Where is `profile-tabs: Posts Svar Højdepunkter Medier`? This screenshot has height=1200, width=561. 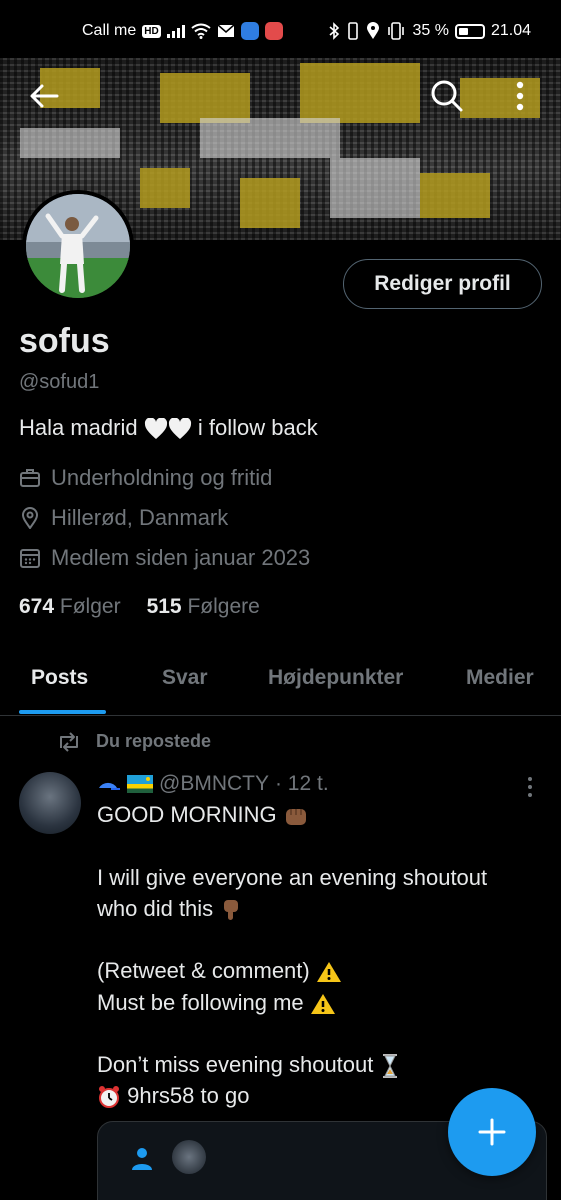 profile-tabs: Posts Svar Højdepunkter Medier is located at coordinates (280, 682).